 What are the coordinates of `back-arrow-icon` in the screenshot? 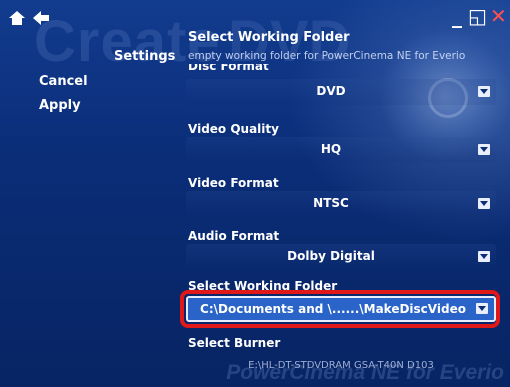 It's located at (41, 18).